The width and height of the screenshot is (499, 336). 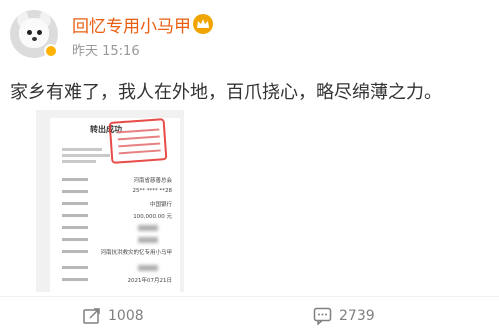 I want to click on receipt-row: 河南省慈善总会, so click(x=117, y=180).